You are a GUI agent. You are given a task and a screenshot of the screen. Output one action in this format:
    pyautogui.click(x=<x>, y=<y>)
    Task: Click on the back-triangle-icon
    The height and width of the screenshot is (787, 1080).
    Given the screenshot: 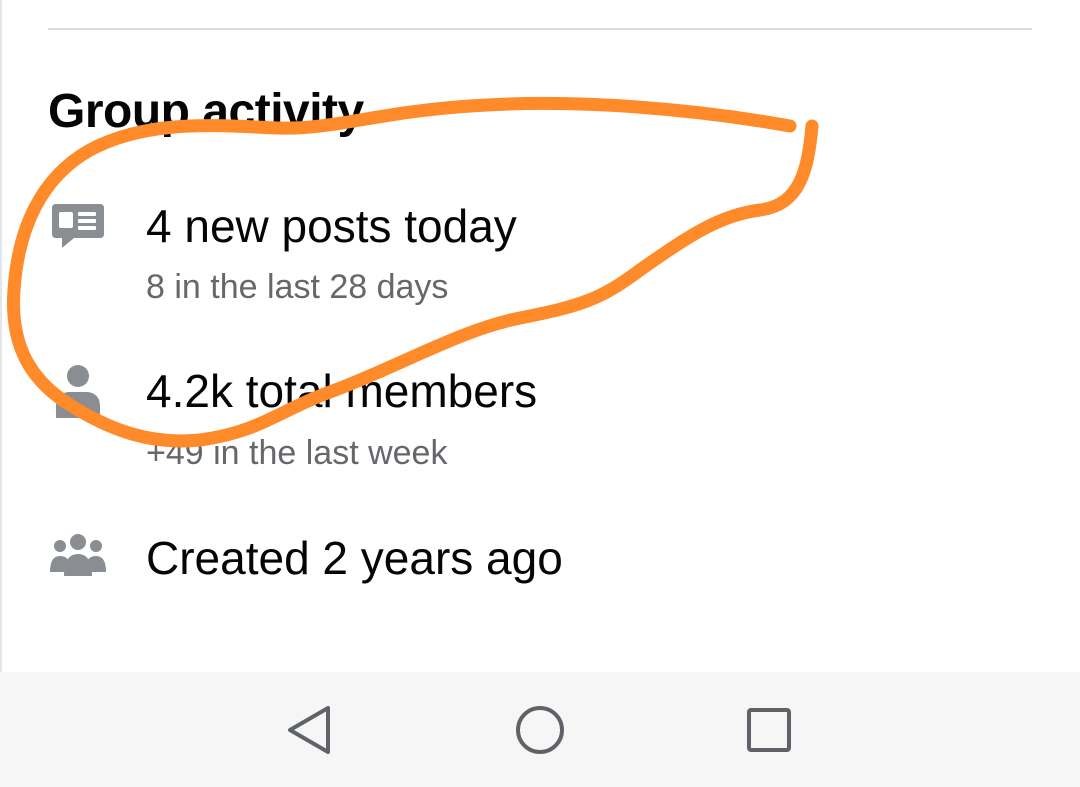 What is the action you would take?
    pyautogui.click(x=310, y=730)
    